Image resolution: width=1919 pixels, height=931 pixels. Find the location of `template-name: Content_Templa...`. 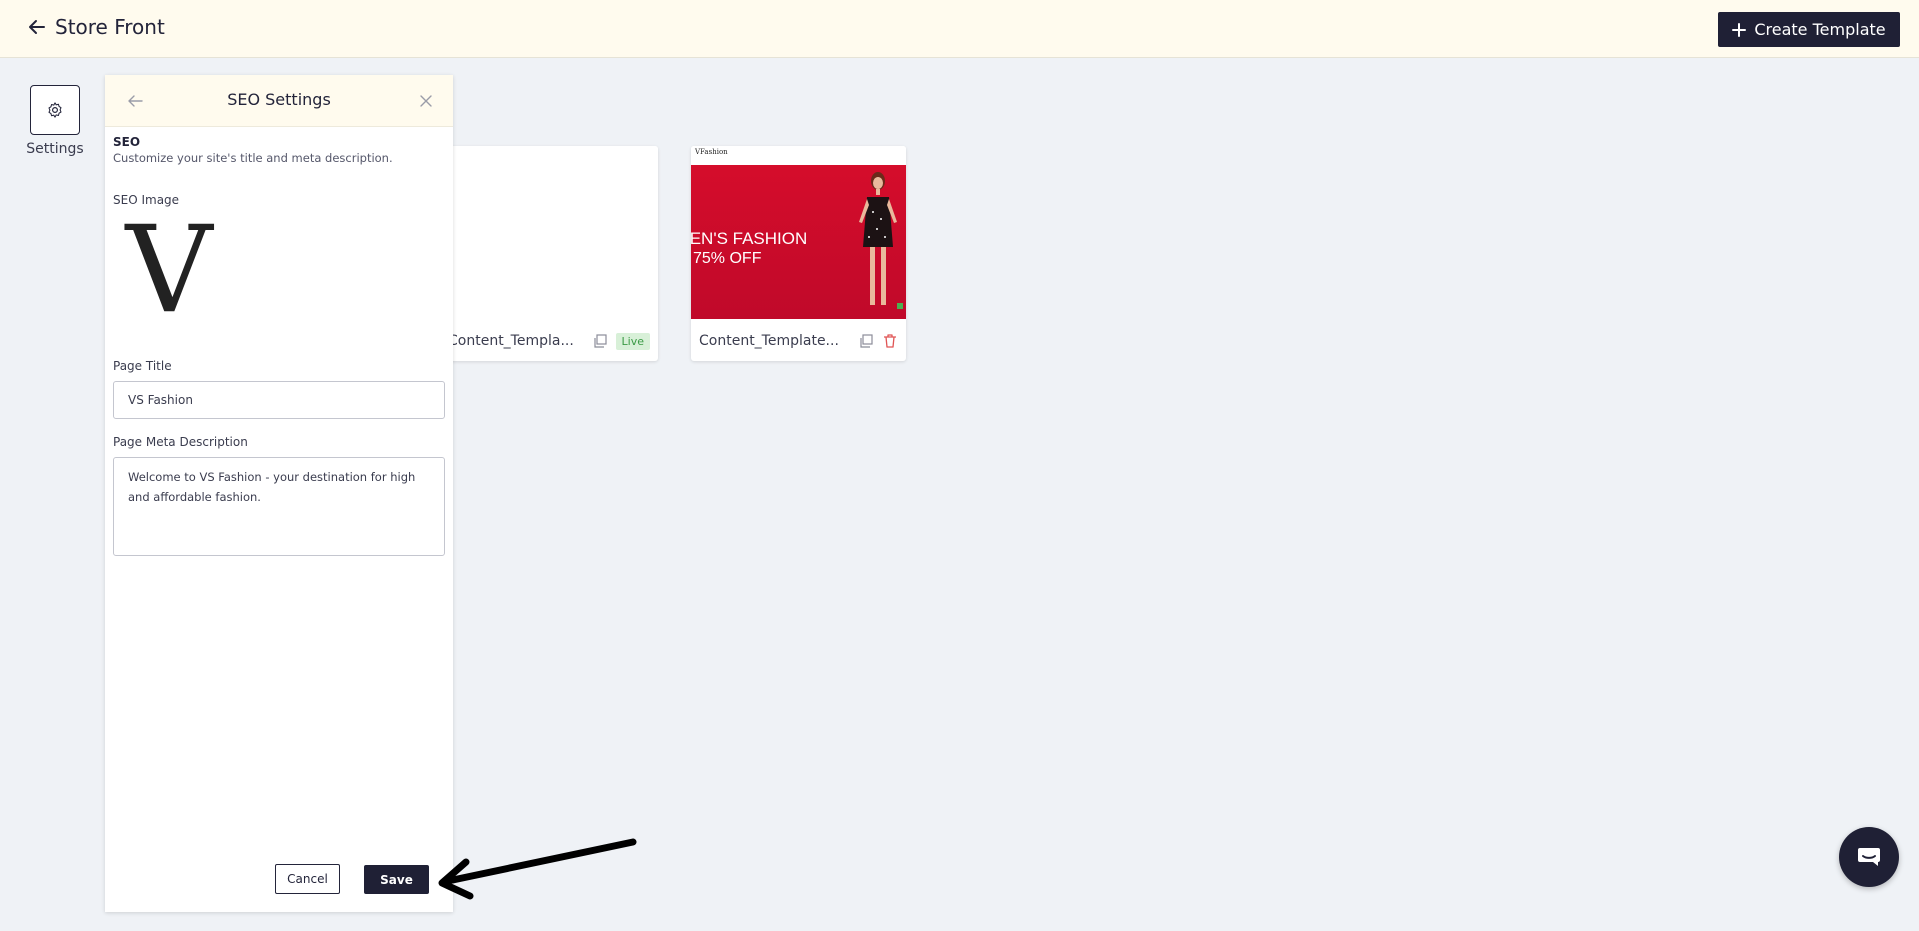

template-name: Content_Templa... is located at coordinates (511, 341).